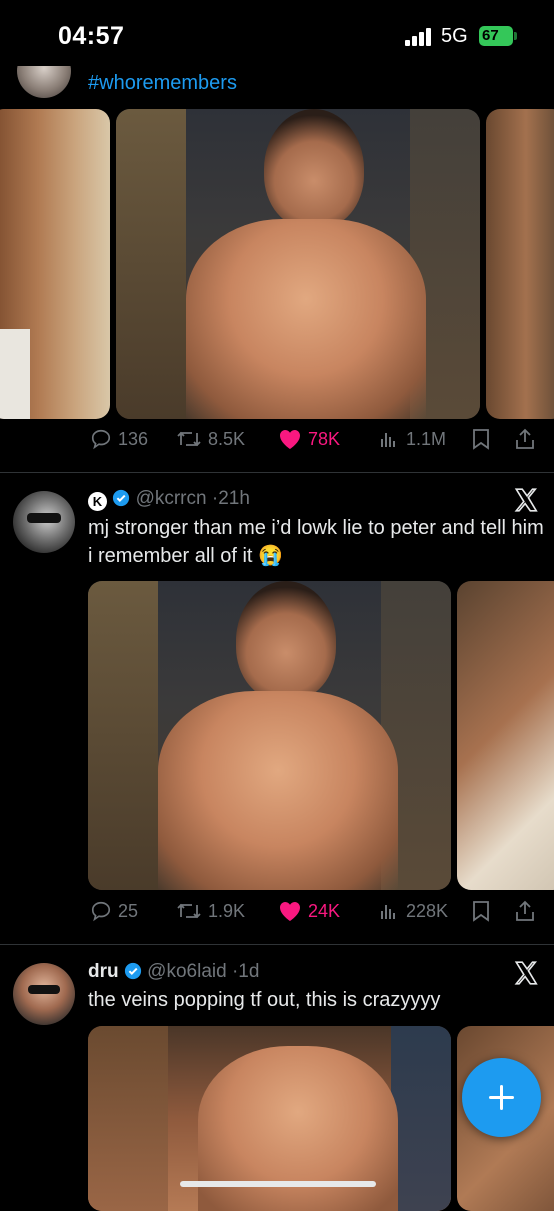 The height and width of the screenshot is (1211, 554). What do you see at coordinates (227, 910) in the screenshot?
I see `repost-count: 1.9K` at bounding box center [227, 910].